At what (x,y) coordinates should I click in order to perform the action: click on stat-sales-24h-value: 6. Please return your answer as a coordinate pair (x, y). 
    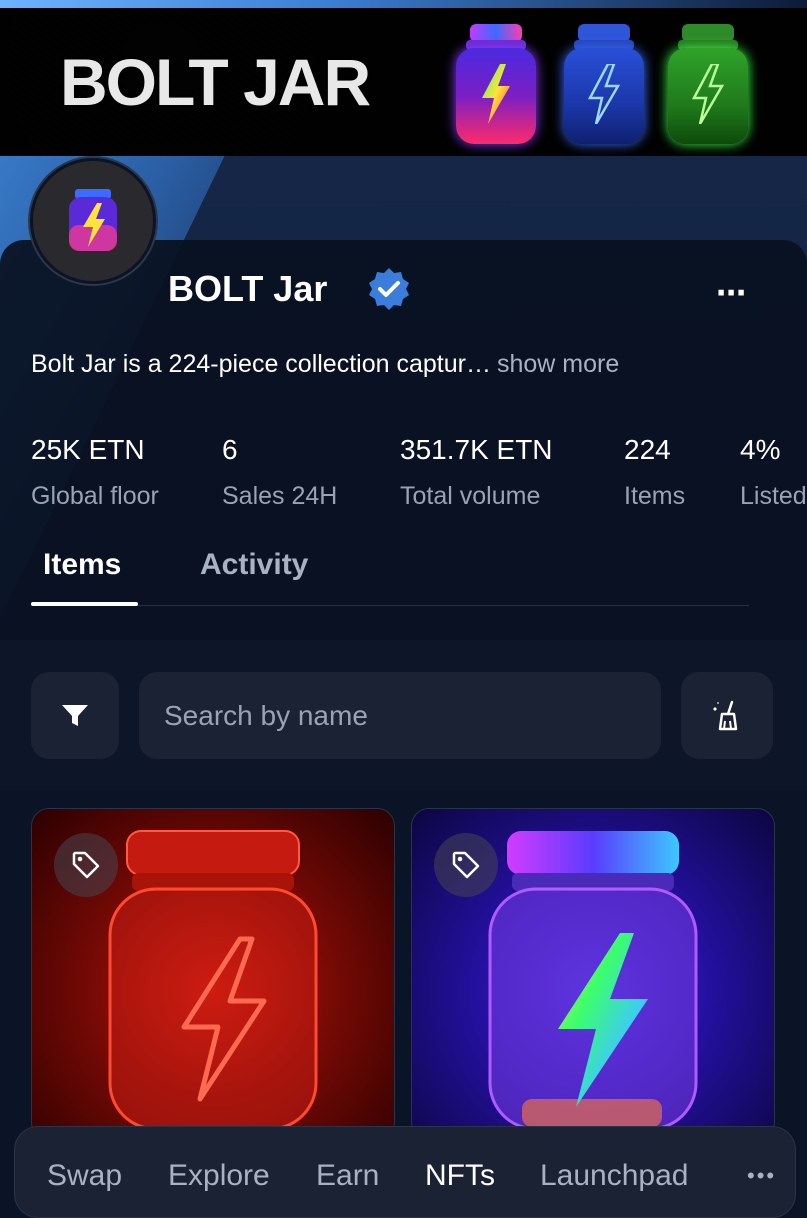
    Looking at the image, I should click on (230, 449).